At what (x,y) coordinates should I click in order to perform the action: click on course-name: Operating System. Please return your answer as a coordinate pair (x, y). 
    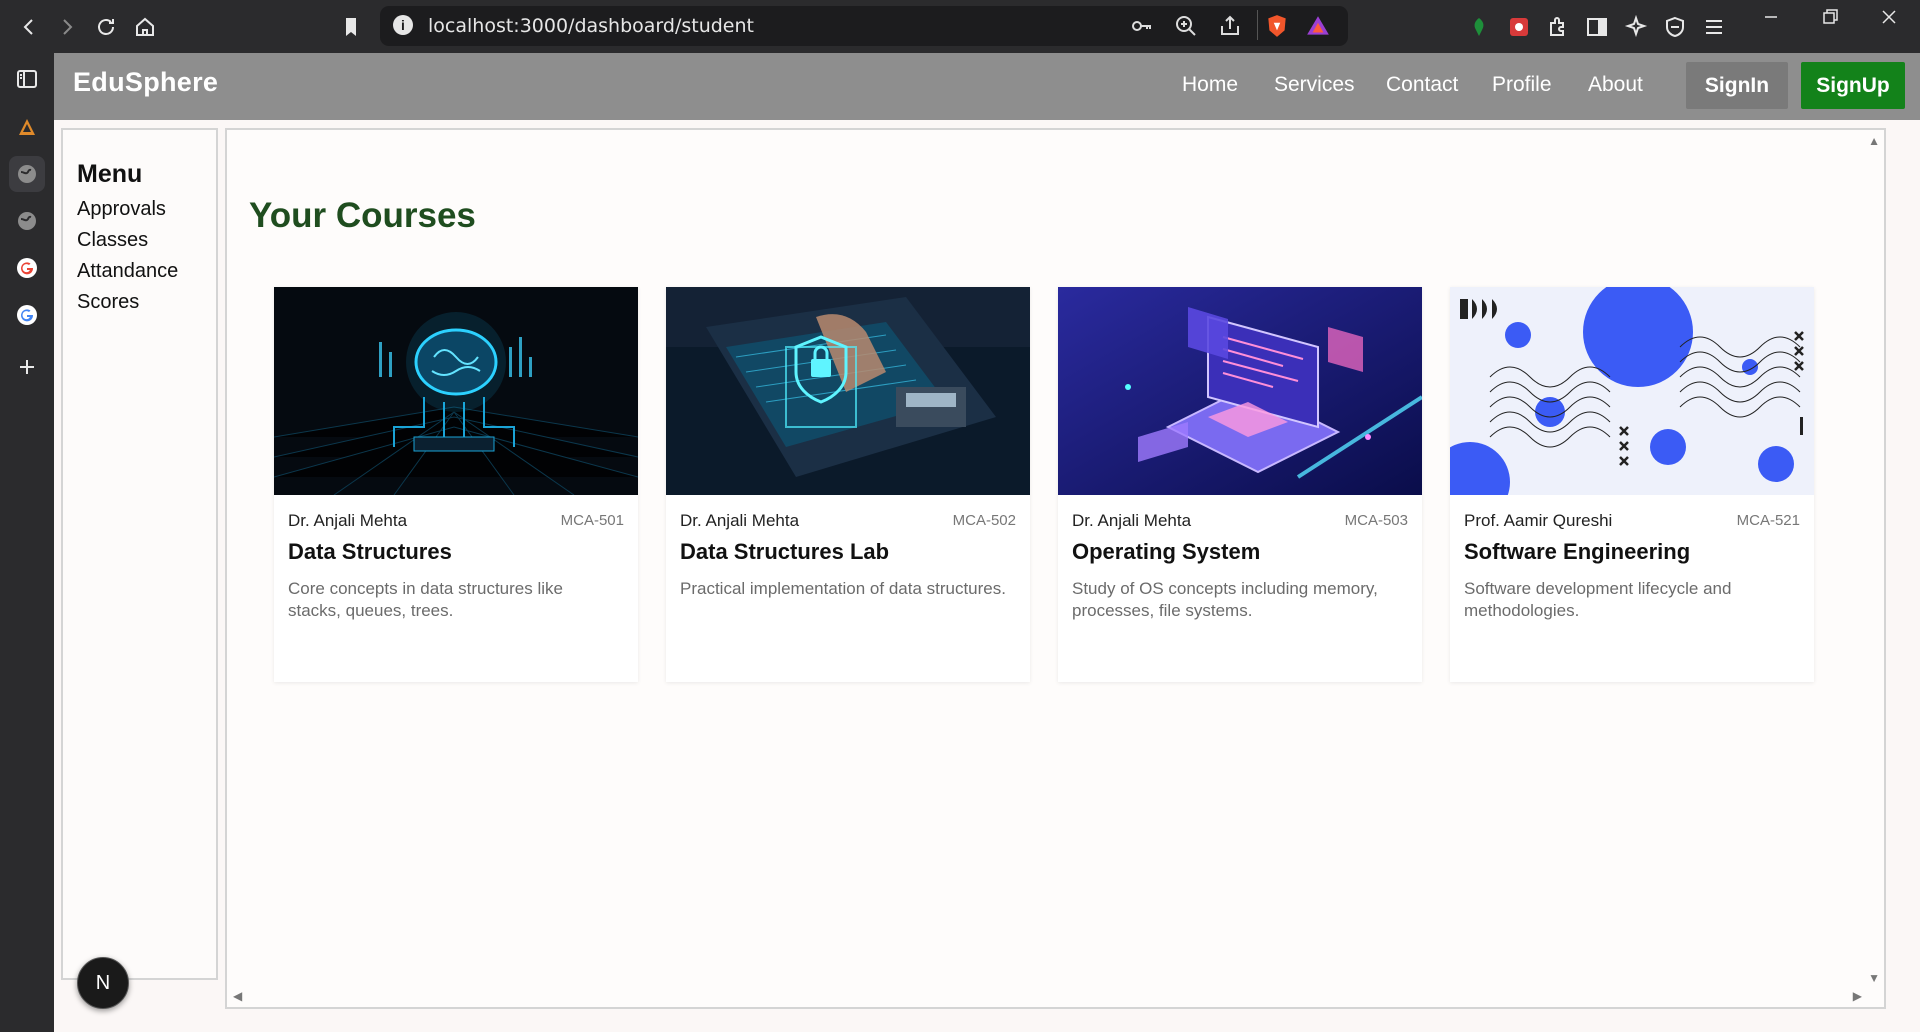
    Looking at the image, I should click on (1166, 551).